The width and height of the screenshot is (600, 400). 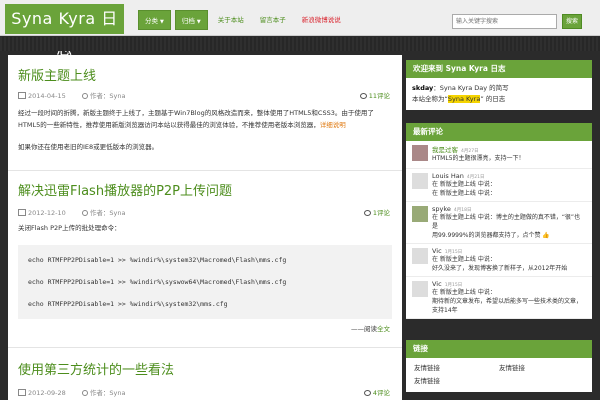 I want to click on links-list: 友情链接 友情链接 友情链接, so click(x=499, y=375).